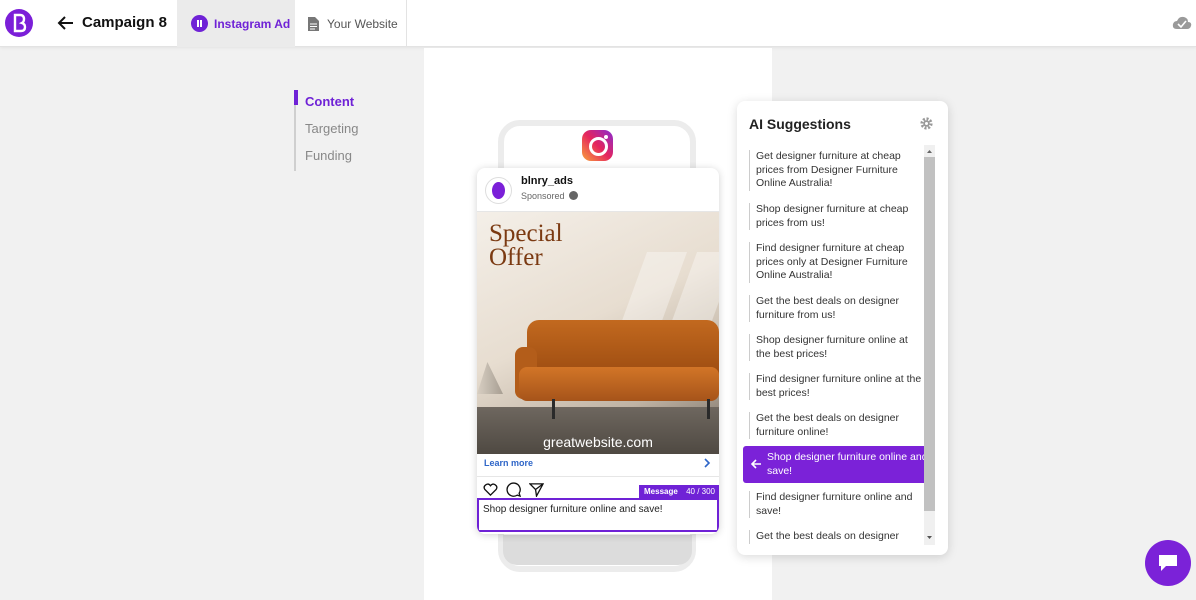 This screenshot has width=1196, height=600. What do you see at coordinates (661, 491) in the screenshot?
I see `message-label: Message` at bounding box center [661, 491].